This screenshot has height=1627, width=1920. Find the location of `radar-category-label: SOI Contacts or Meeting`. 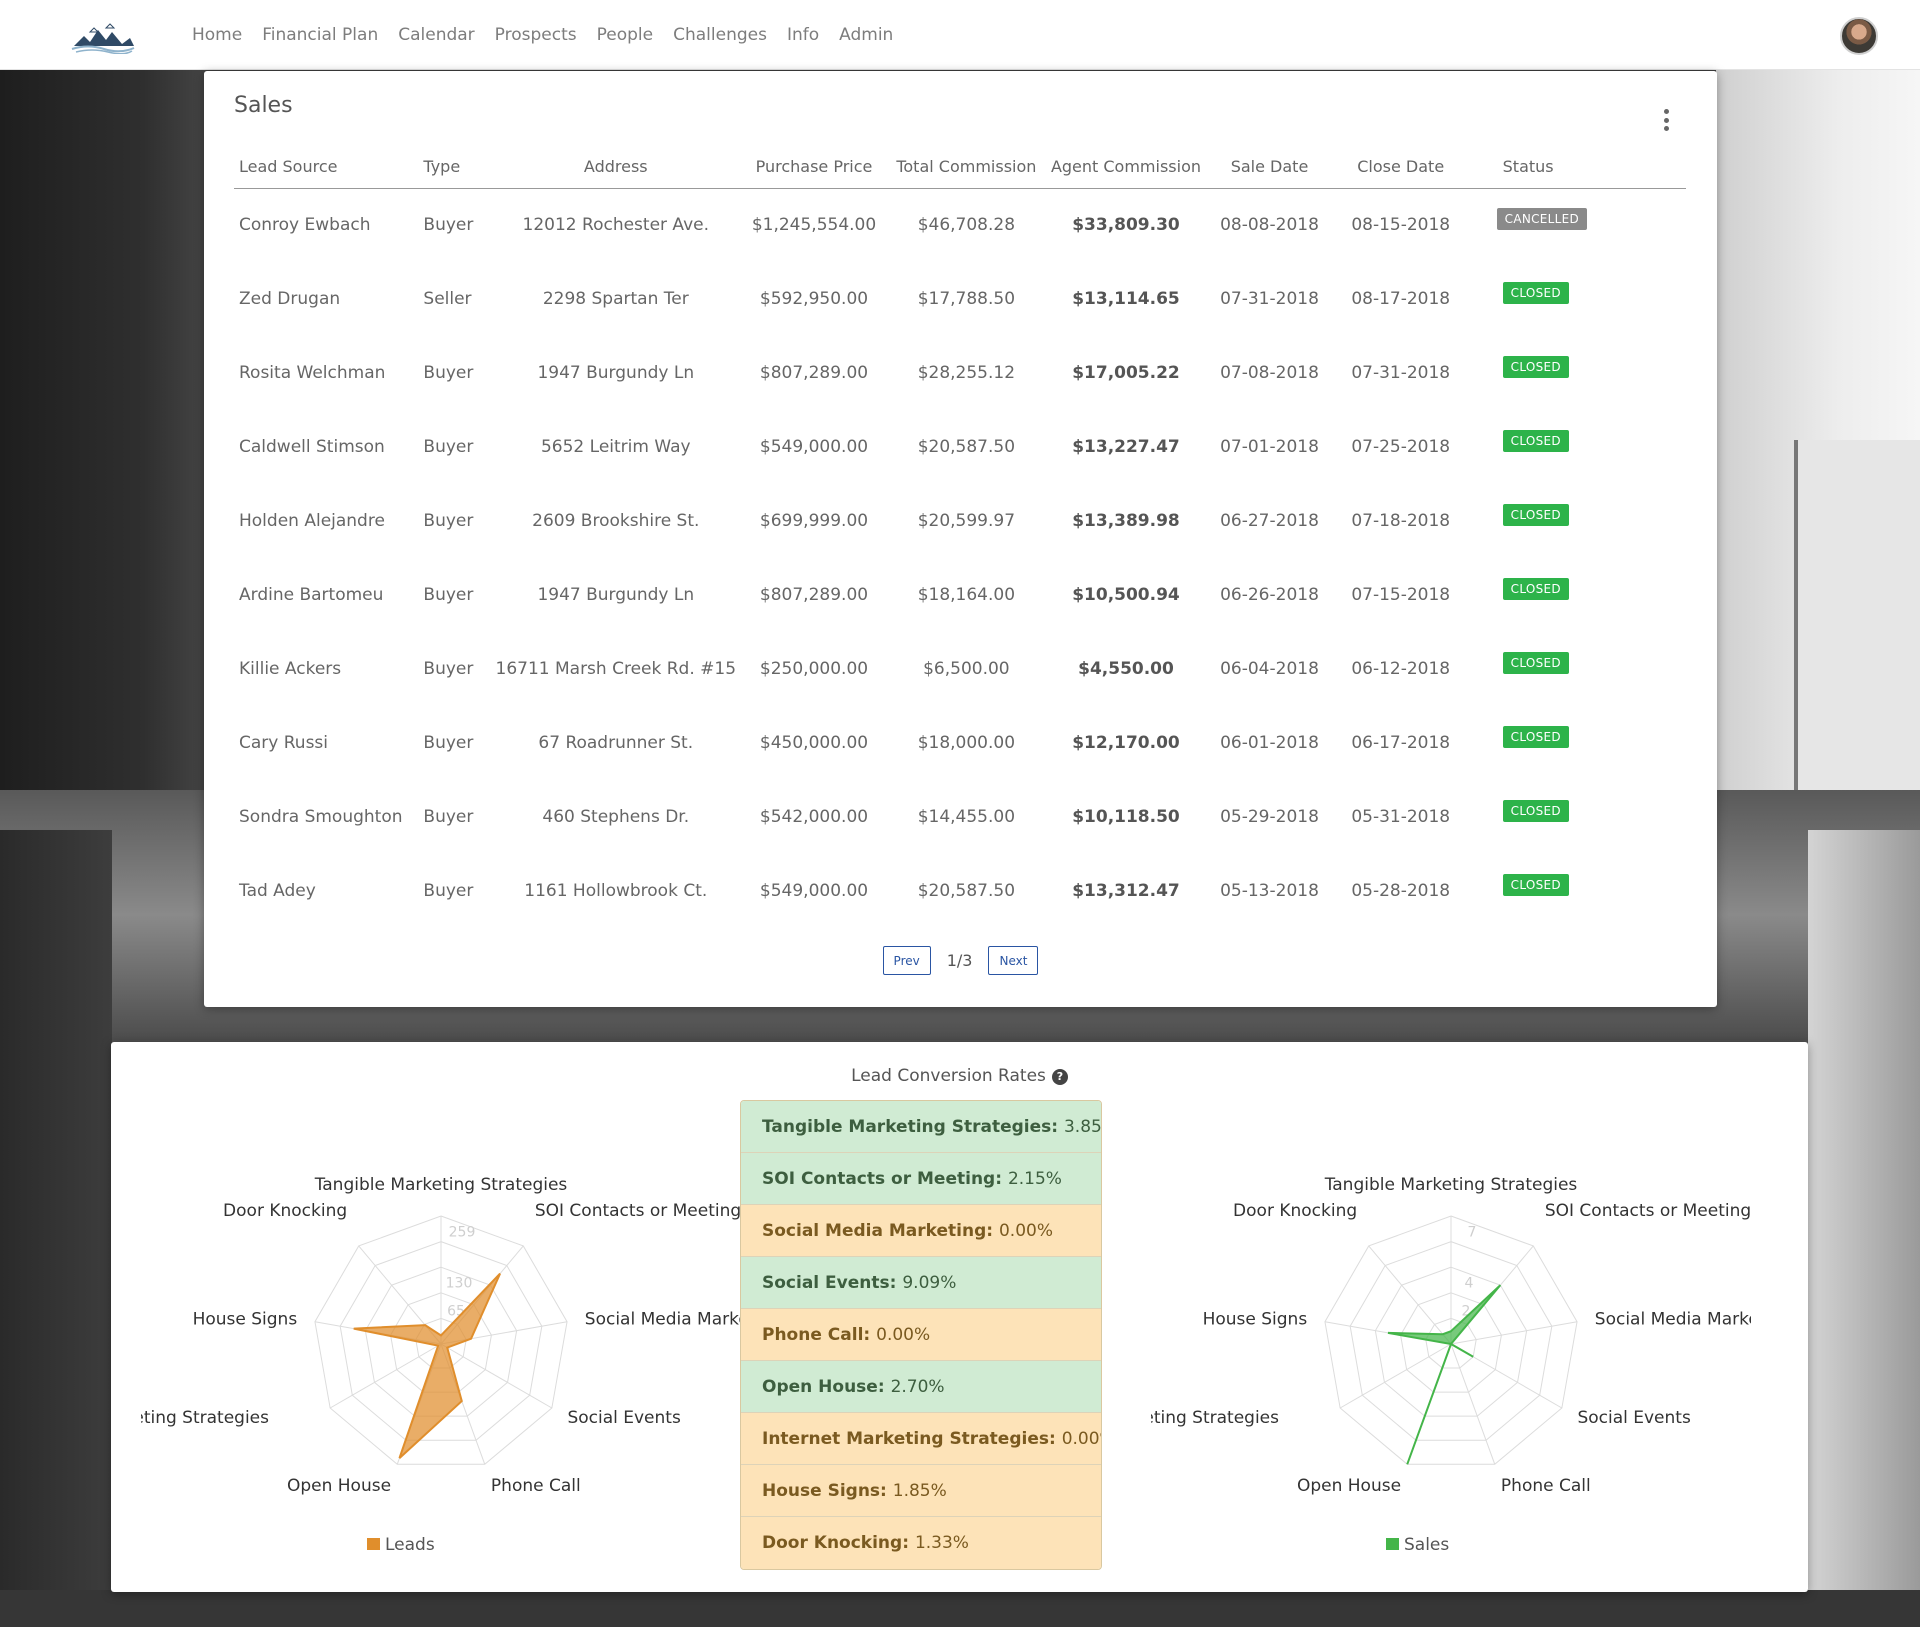

radar-category-label: SOI Contacts or Meeting is located at coordinates (1648, 1211).